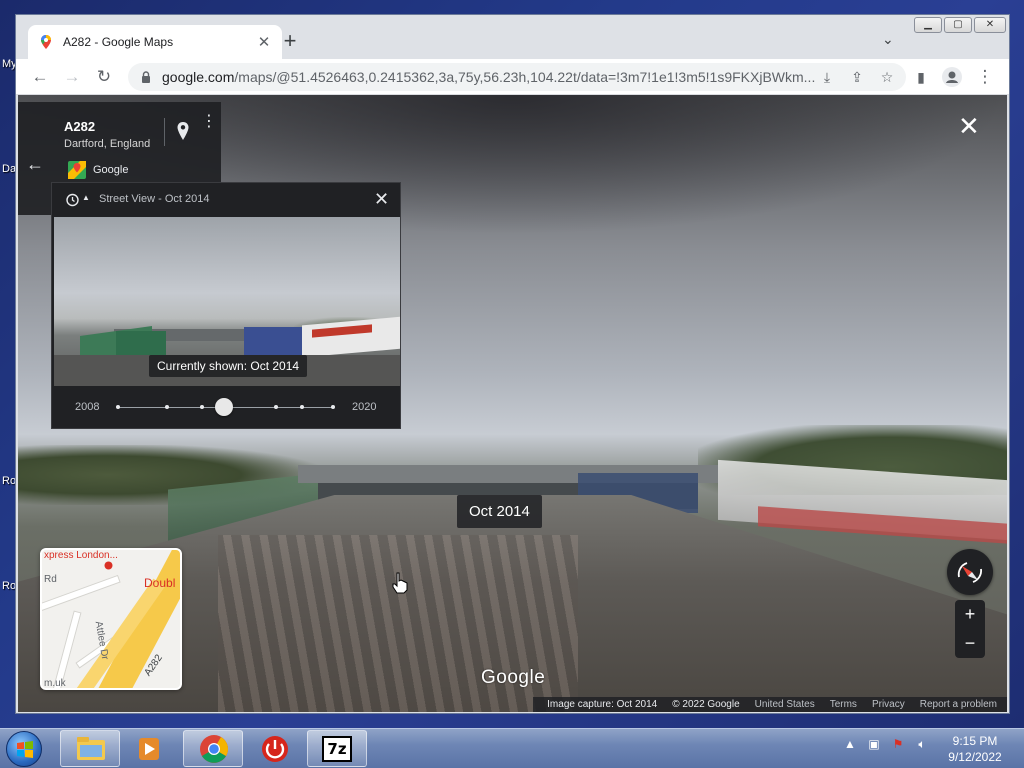 Image resolution: width=1024 pixels, height=768 pixels. I want to click on taskbar-explorer-button, so click(90, 748).